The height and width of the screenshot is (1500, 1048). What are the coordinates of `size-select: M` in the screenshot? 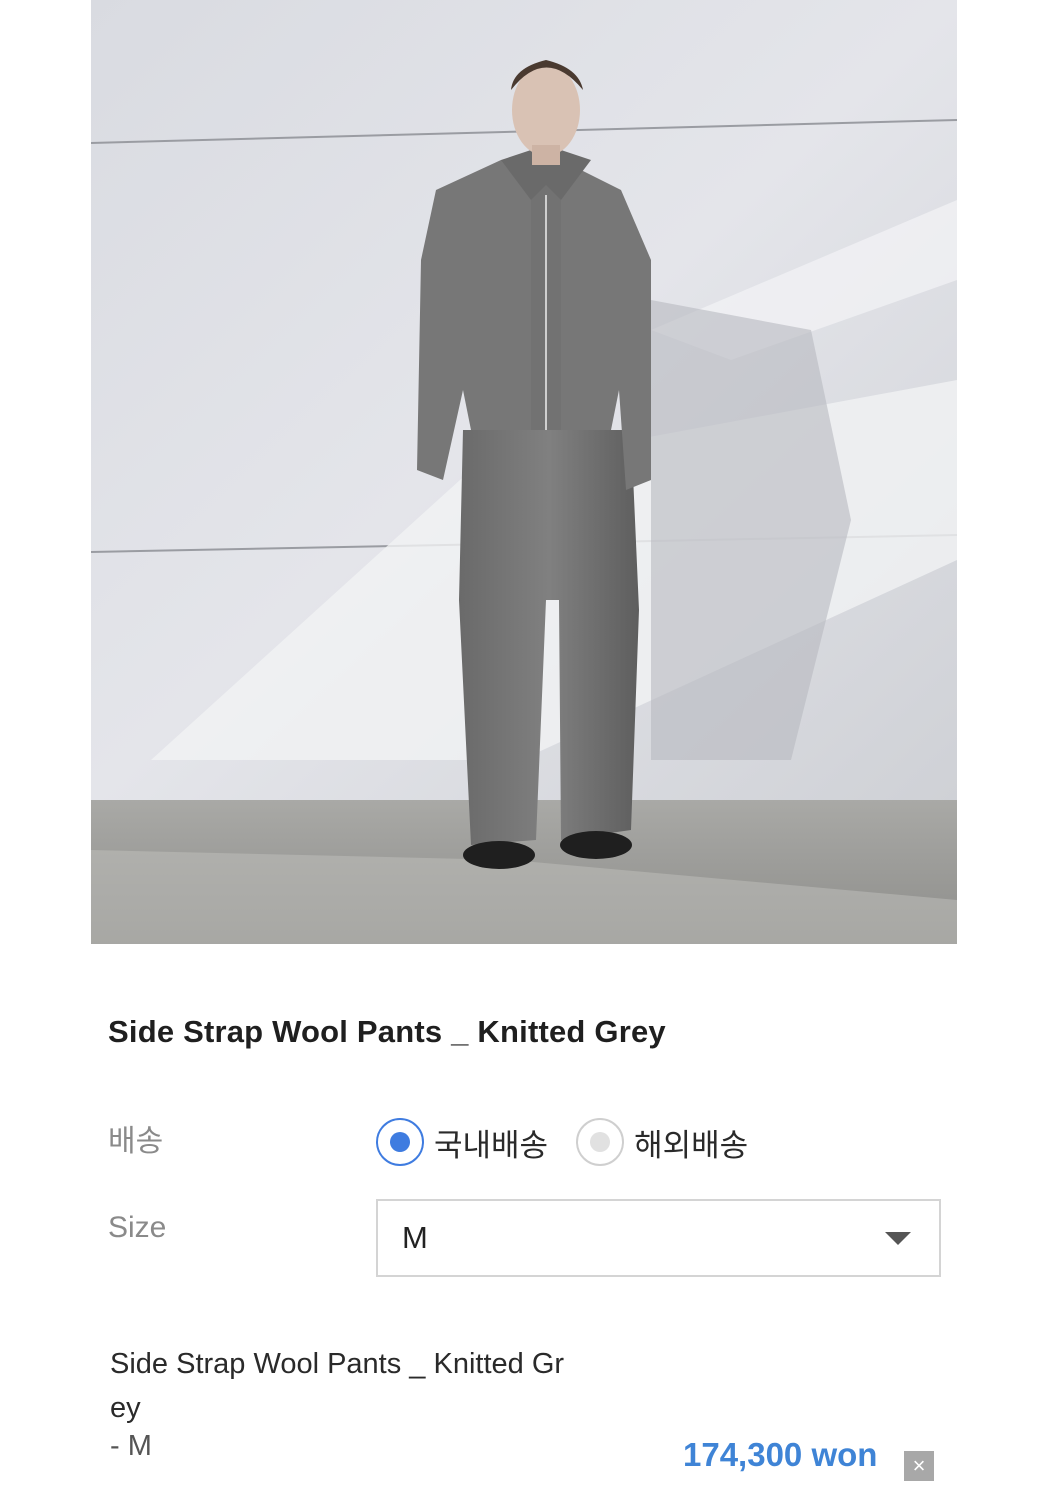 It's located at (658, 1238).